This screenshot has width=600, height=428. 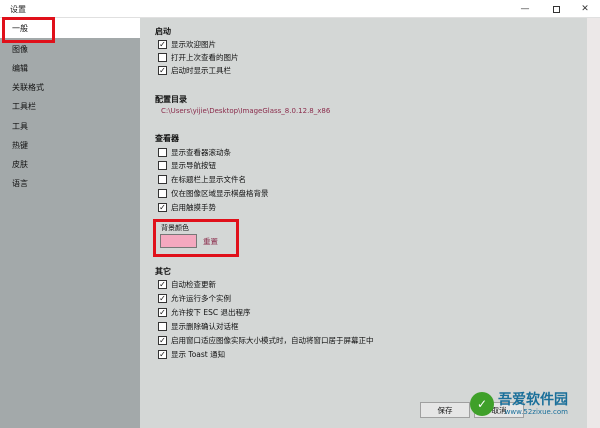 What do you see at coordinates (198, 354) in the screenshot?
I see `checkbox-label: 显示 Toast 通知` at bounding box center [198, 354].